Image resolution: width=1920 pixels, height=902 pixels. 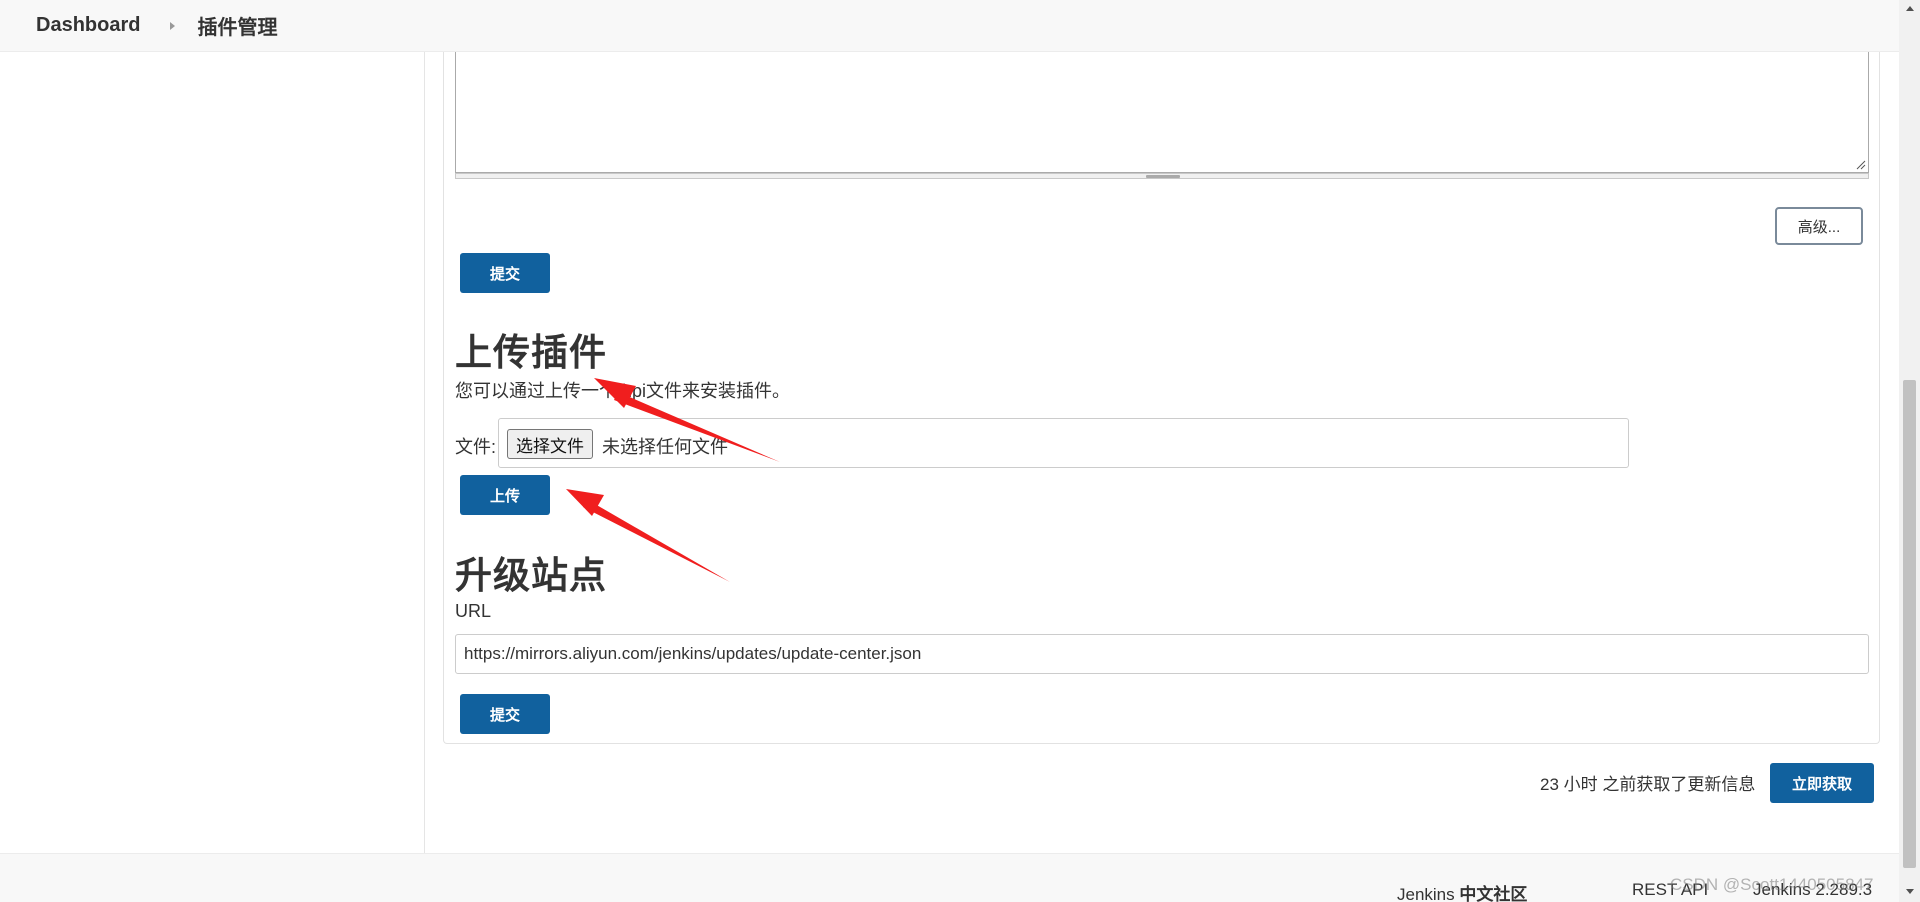 I want to click on resize-grip-icon, so click(x=1860, y=164).